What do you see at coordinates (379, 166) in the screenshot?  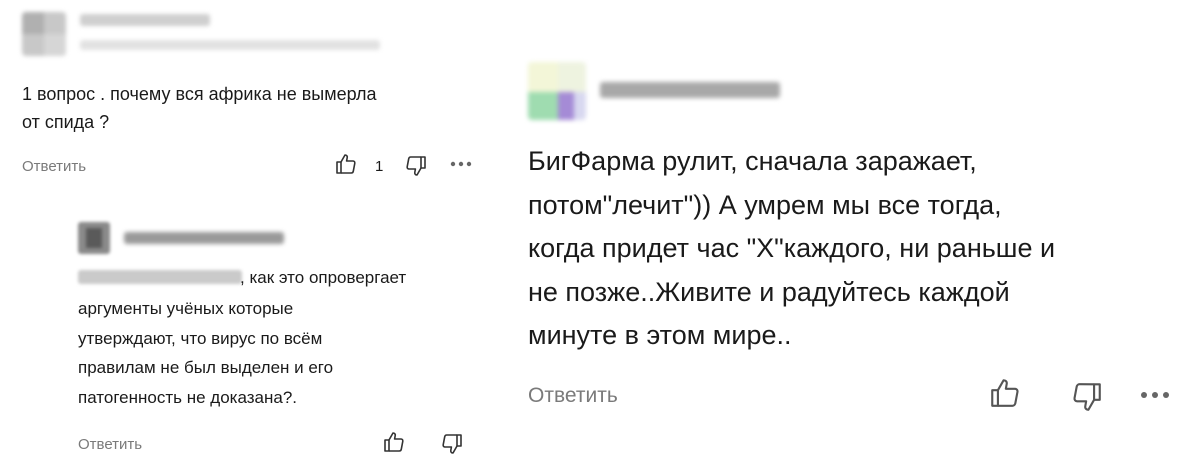 I see `like-count: 1` at bounding box center [379, 166].